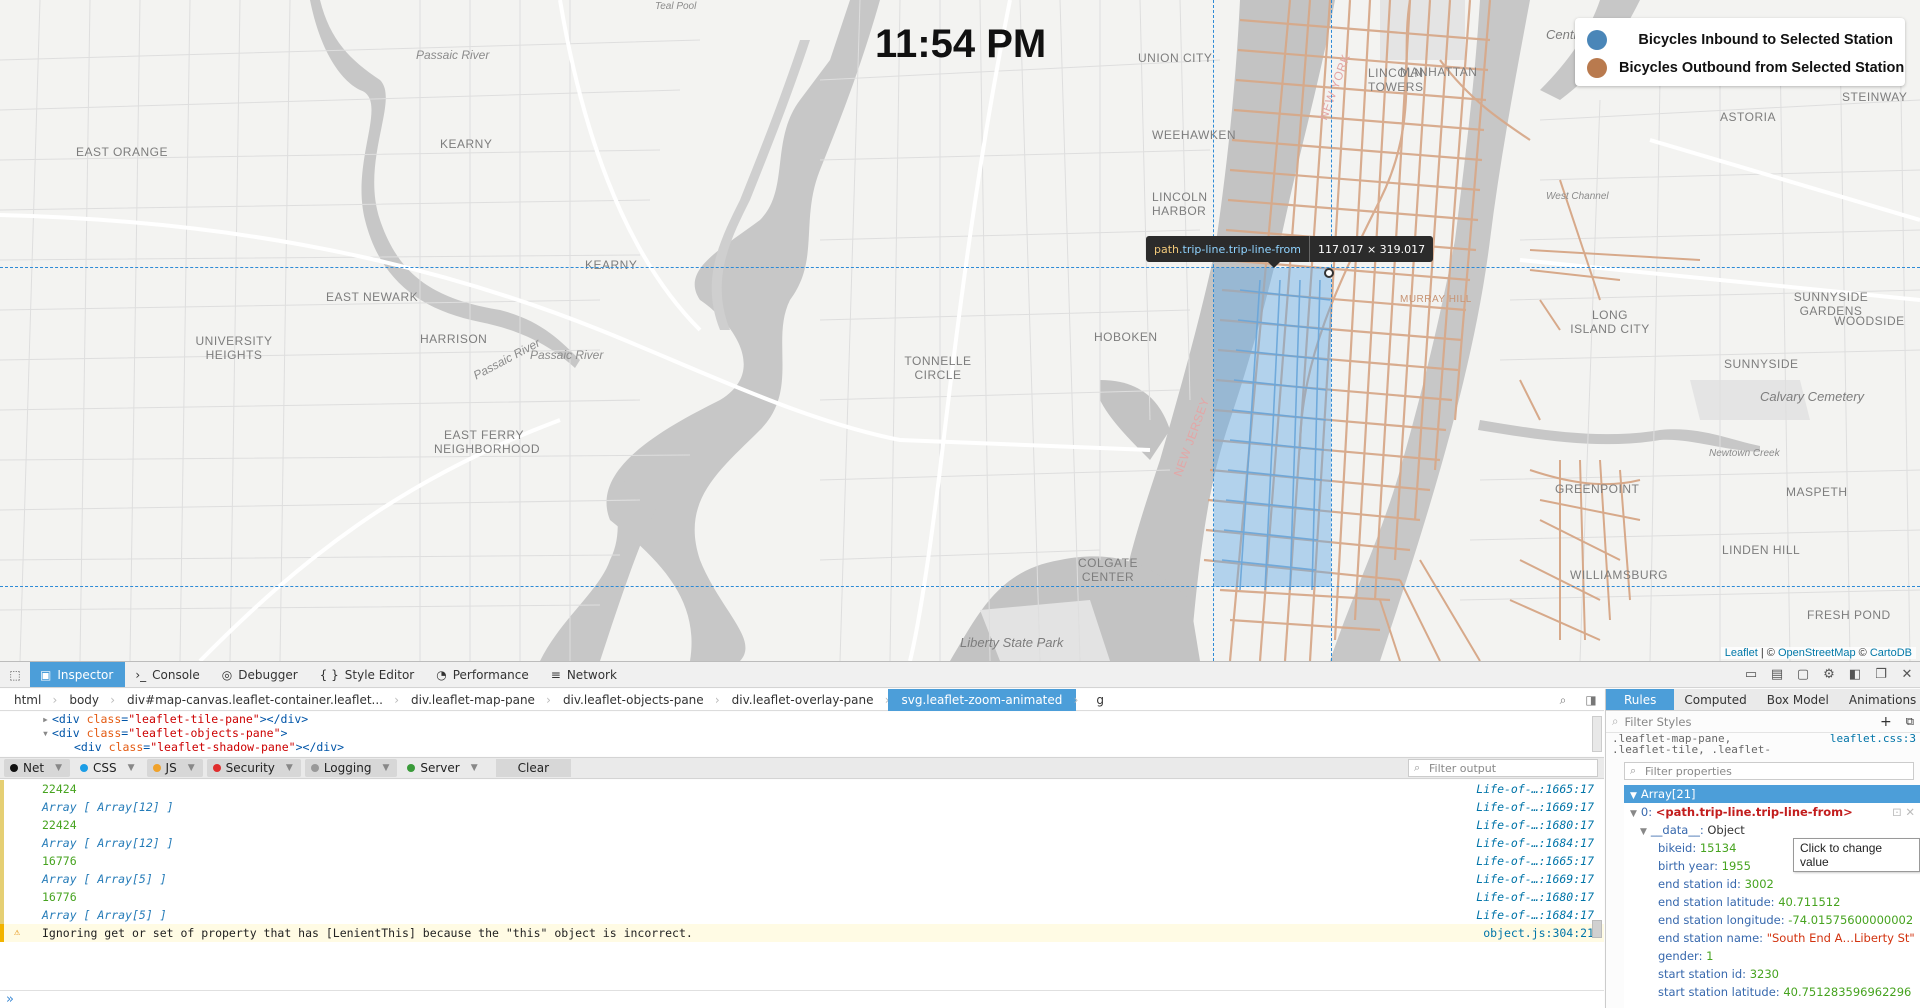 The height and width of the screenshot is (1008, 1920). What do you see at coordinates (78, 674) in the screenshot?
I see `tab-inspector: ▣ Inspector` at bounding box center [78, 674].